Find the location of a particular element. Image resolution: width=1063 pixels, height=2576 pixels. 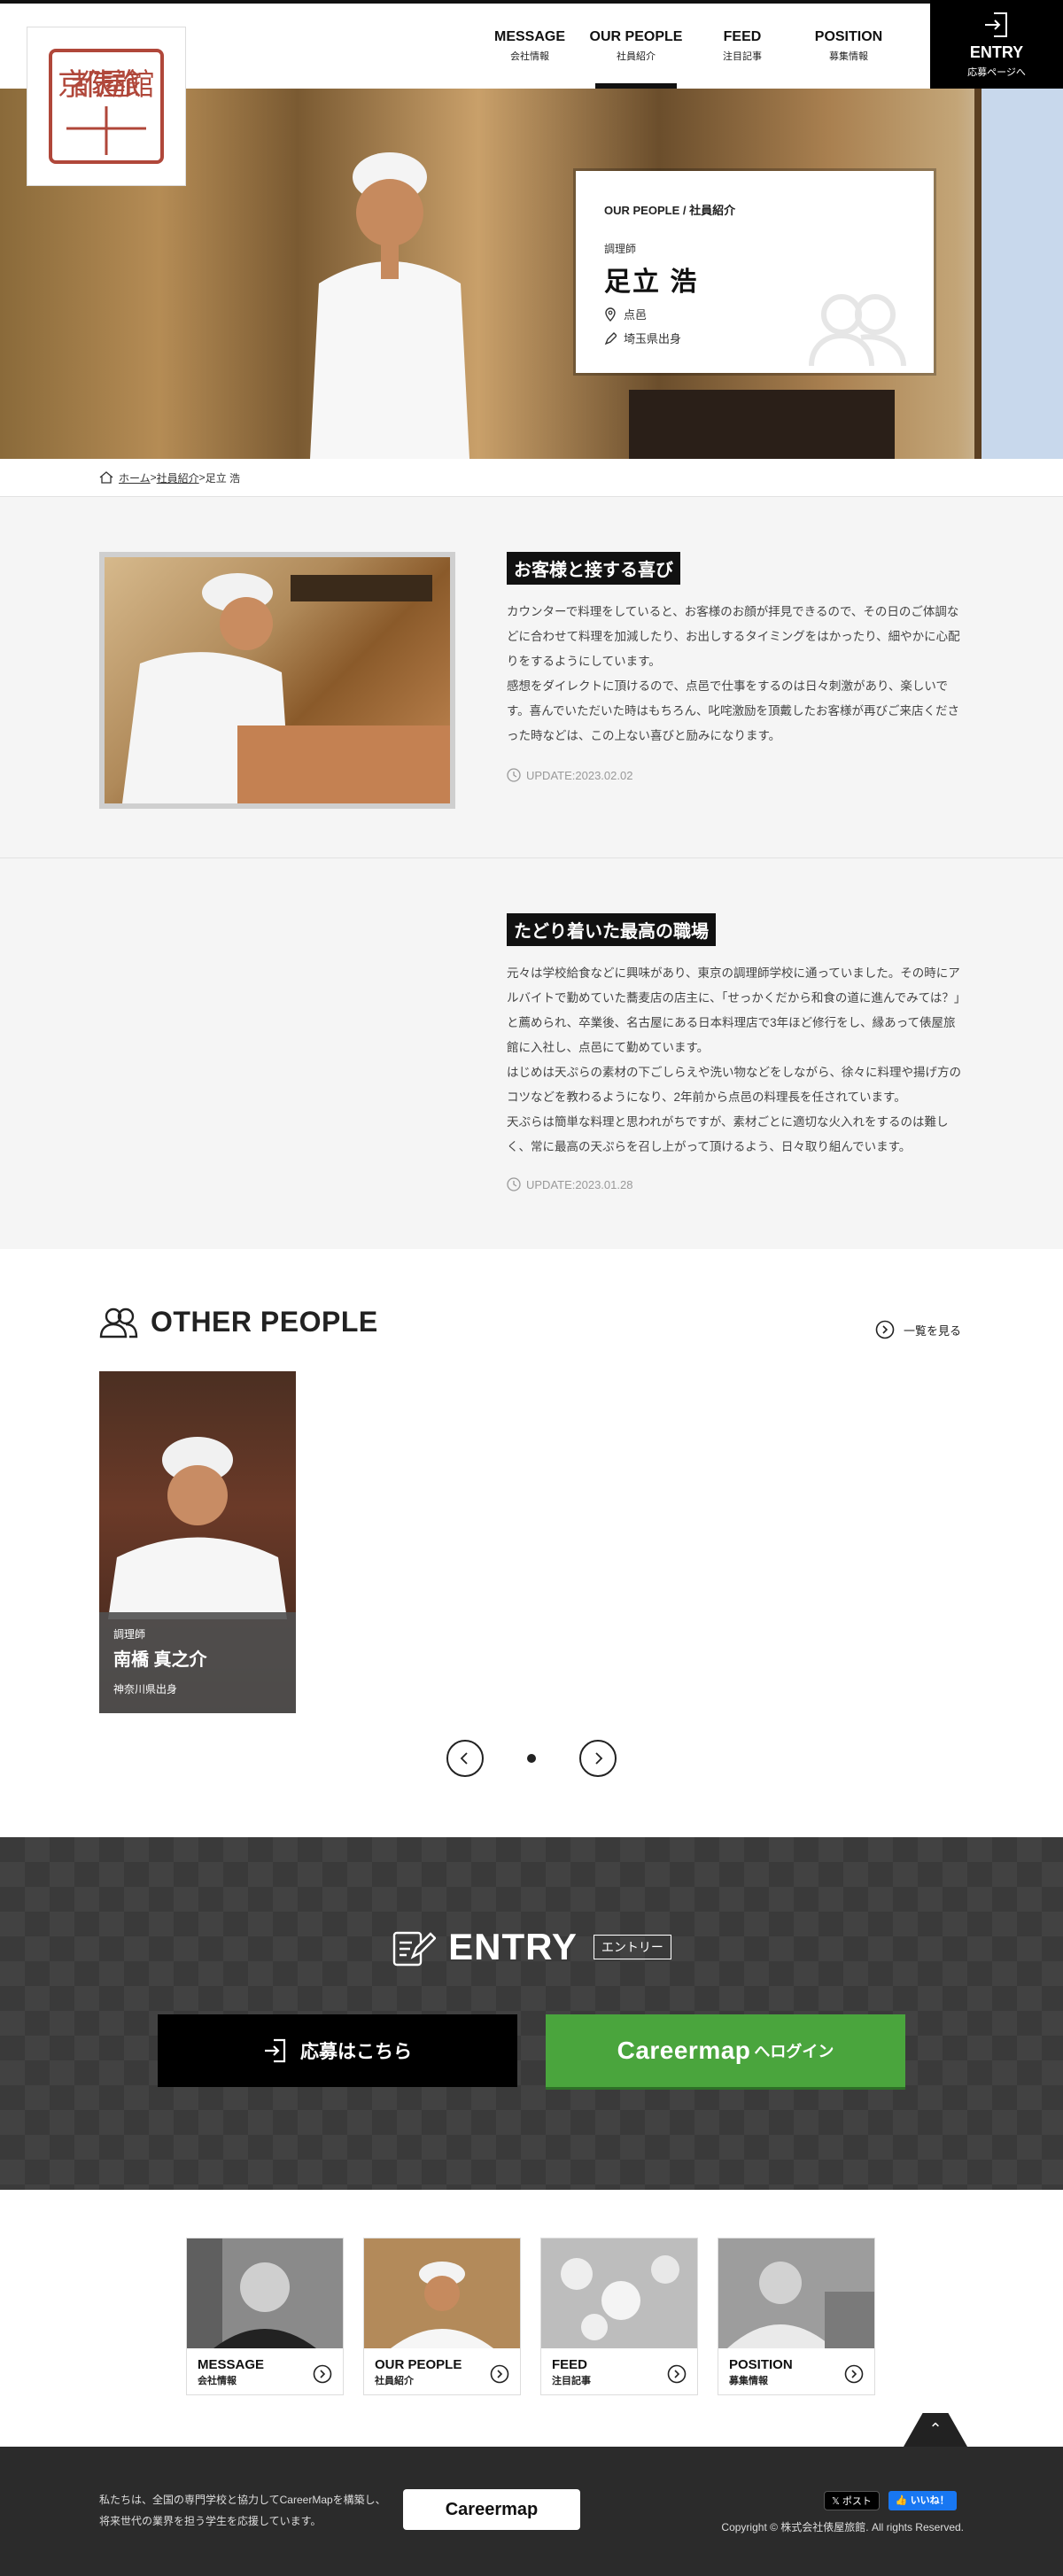

update-label: UPDATE:2023.01.28 is located at coordinates (579, 1184).